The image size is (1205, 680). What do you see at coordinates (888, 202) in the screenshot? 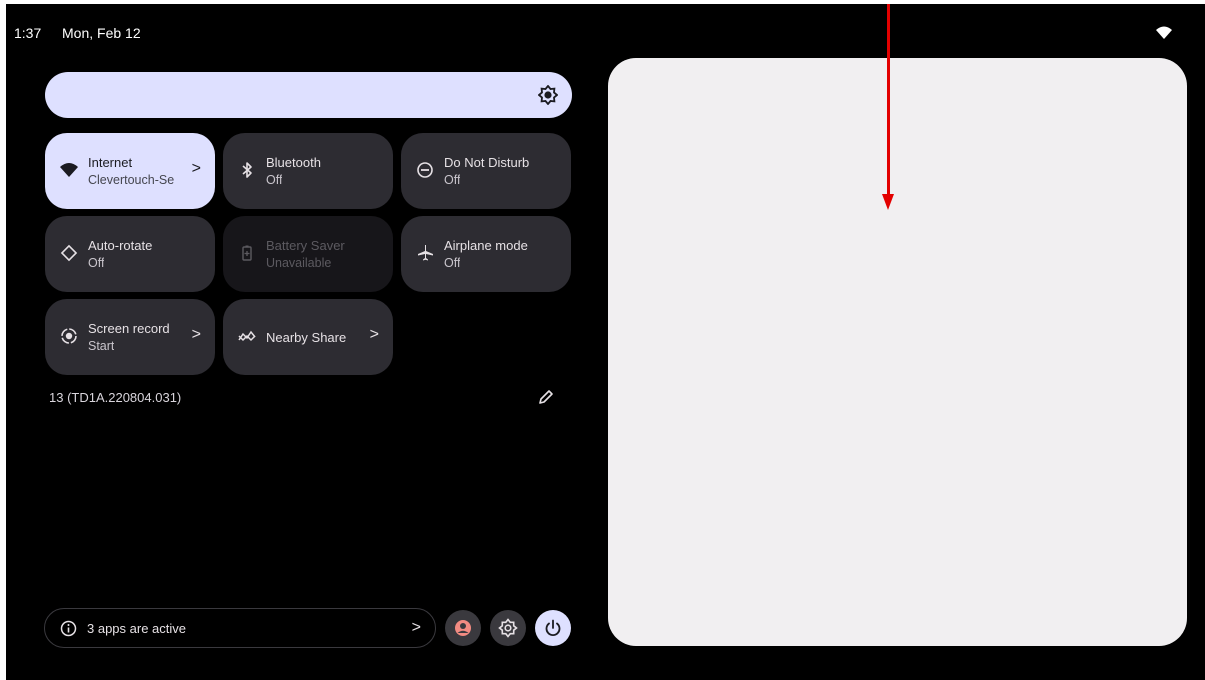
I see `annotation-arrow-head` at bounding box center [888, 202].